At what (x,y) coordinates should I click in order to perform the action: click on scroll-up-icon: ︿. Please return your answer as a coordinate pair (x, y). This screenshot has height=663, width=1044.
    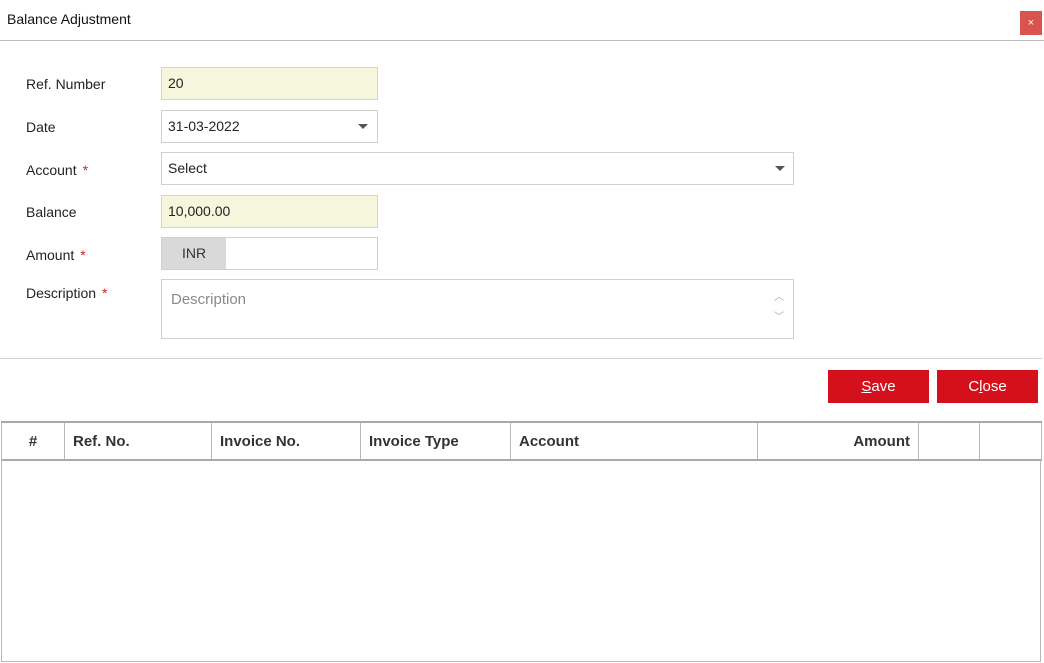
    Looking at the image, I should click on (779, 298).